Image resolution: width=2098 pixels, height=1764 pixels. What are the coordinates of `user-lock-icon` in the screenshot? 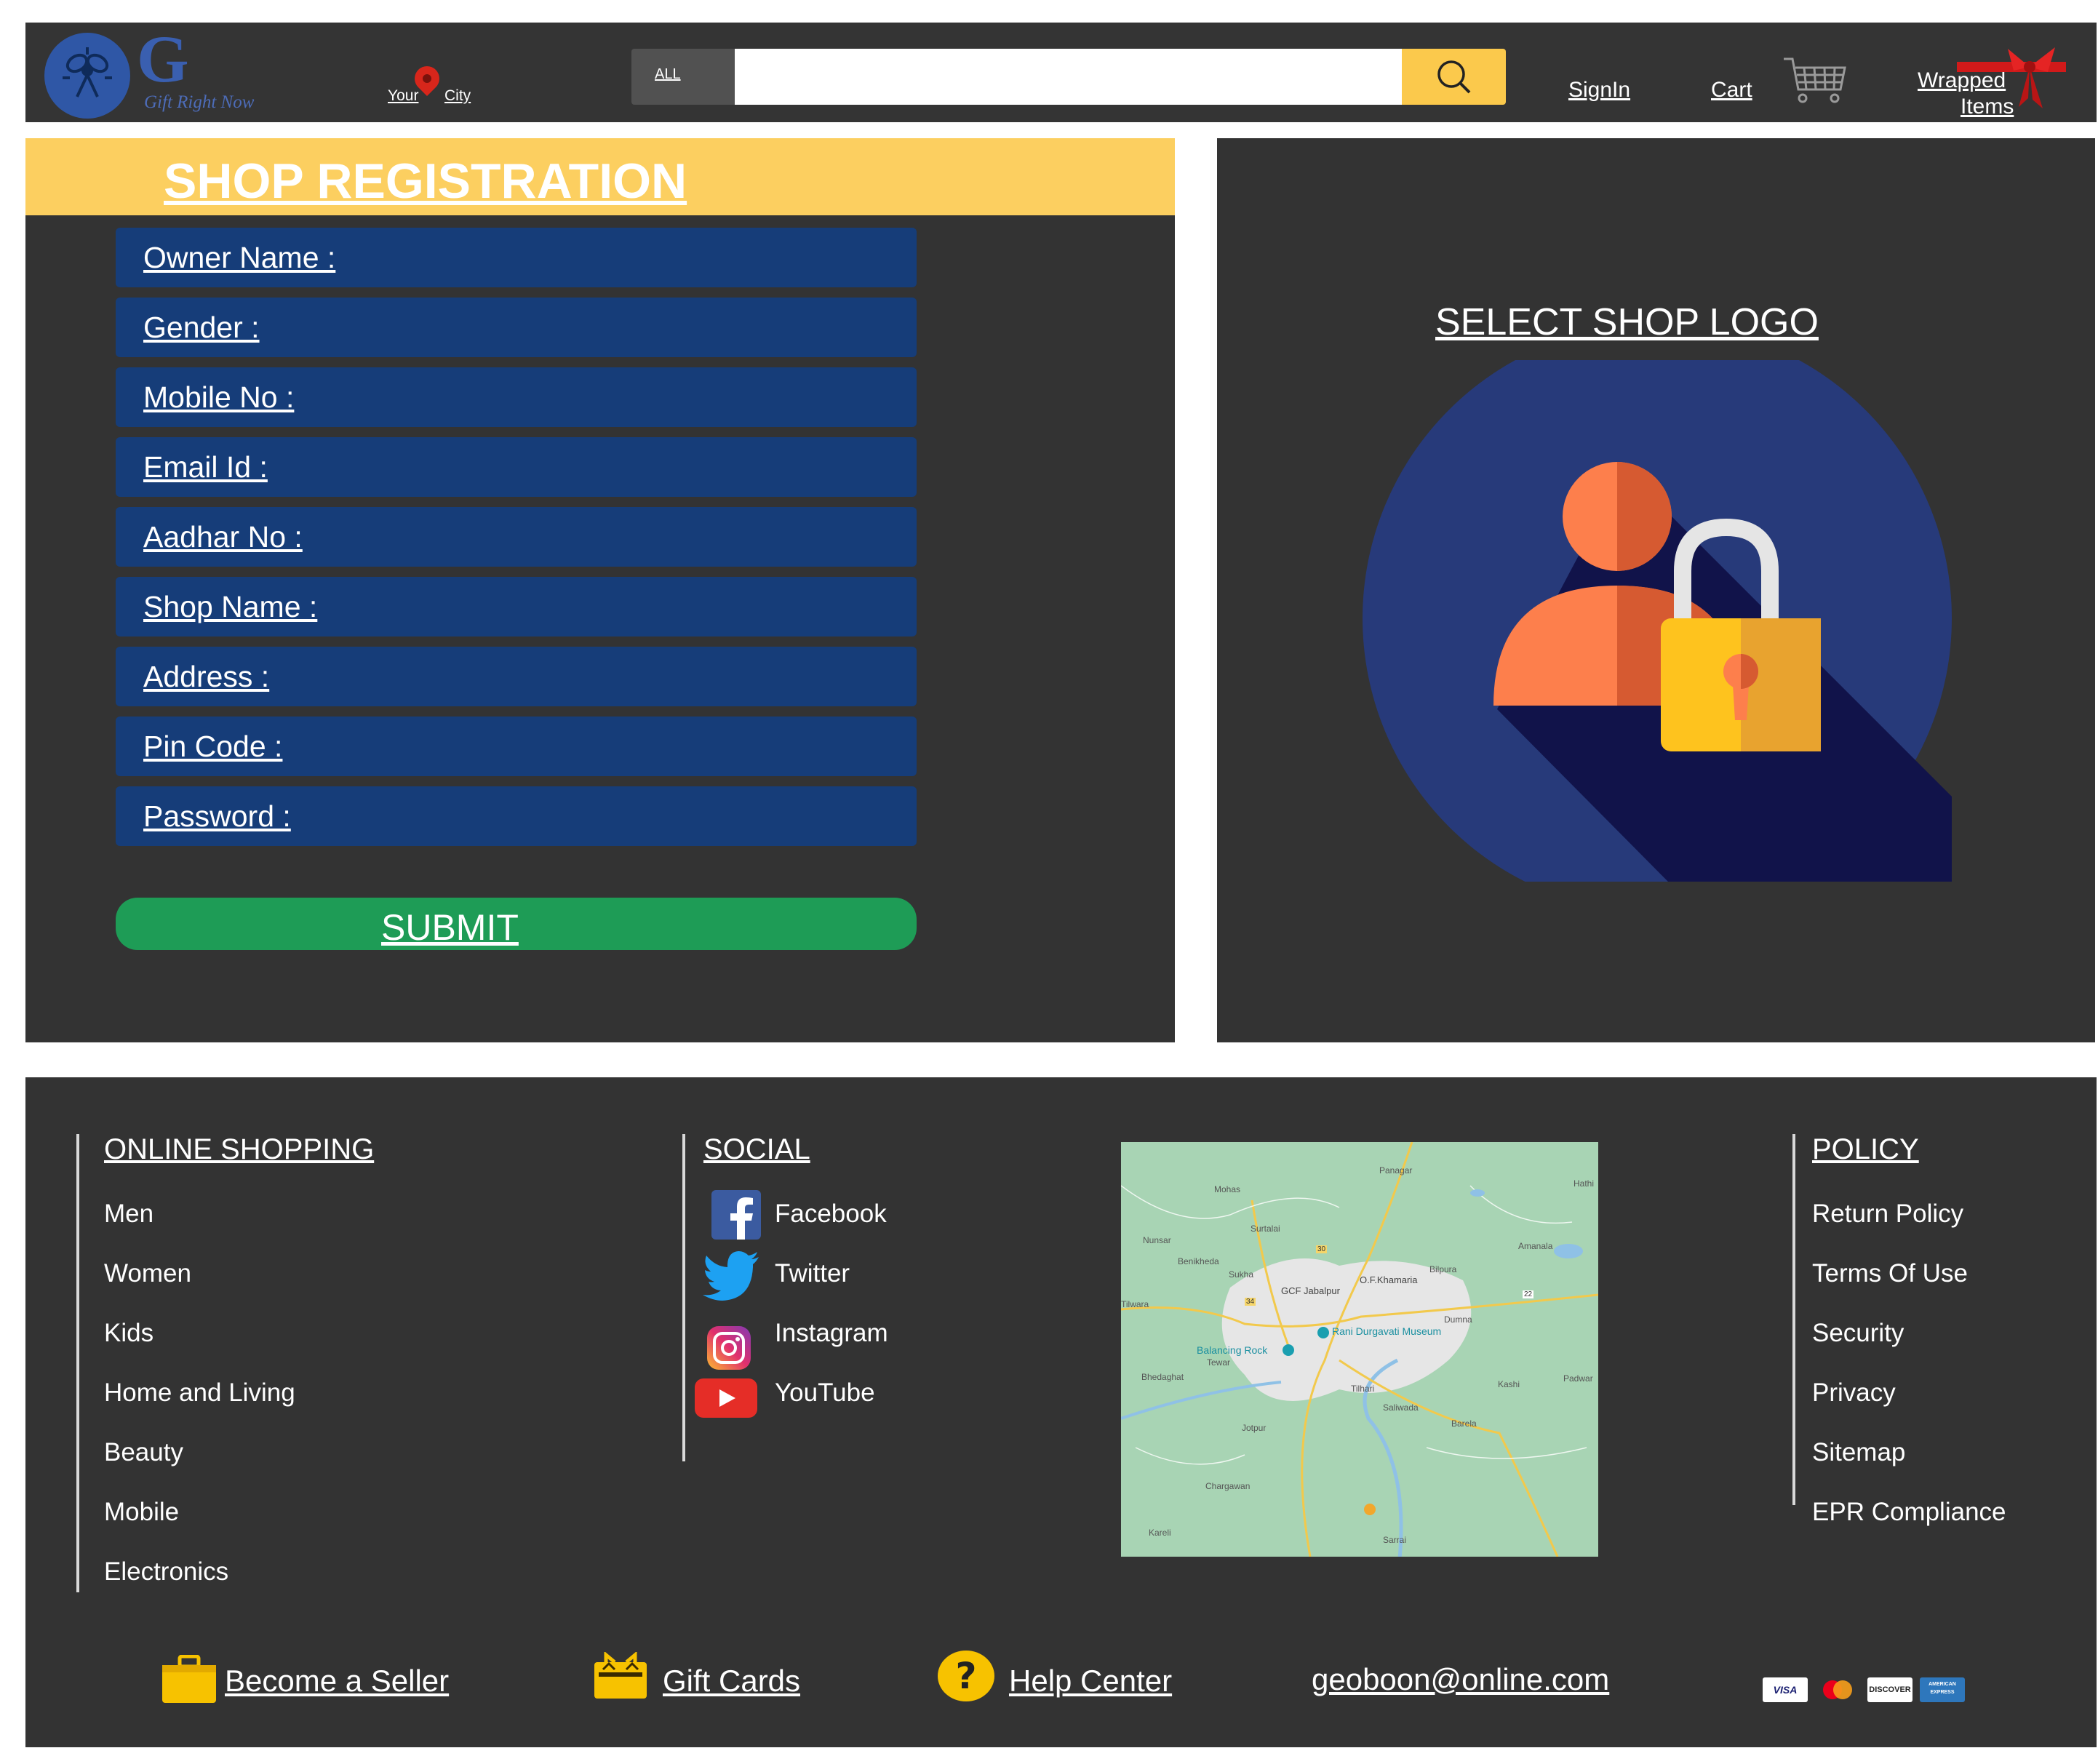 It's located at (1657, 621).